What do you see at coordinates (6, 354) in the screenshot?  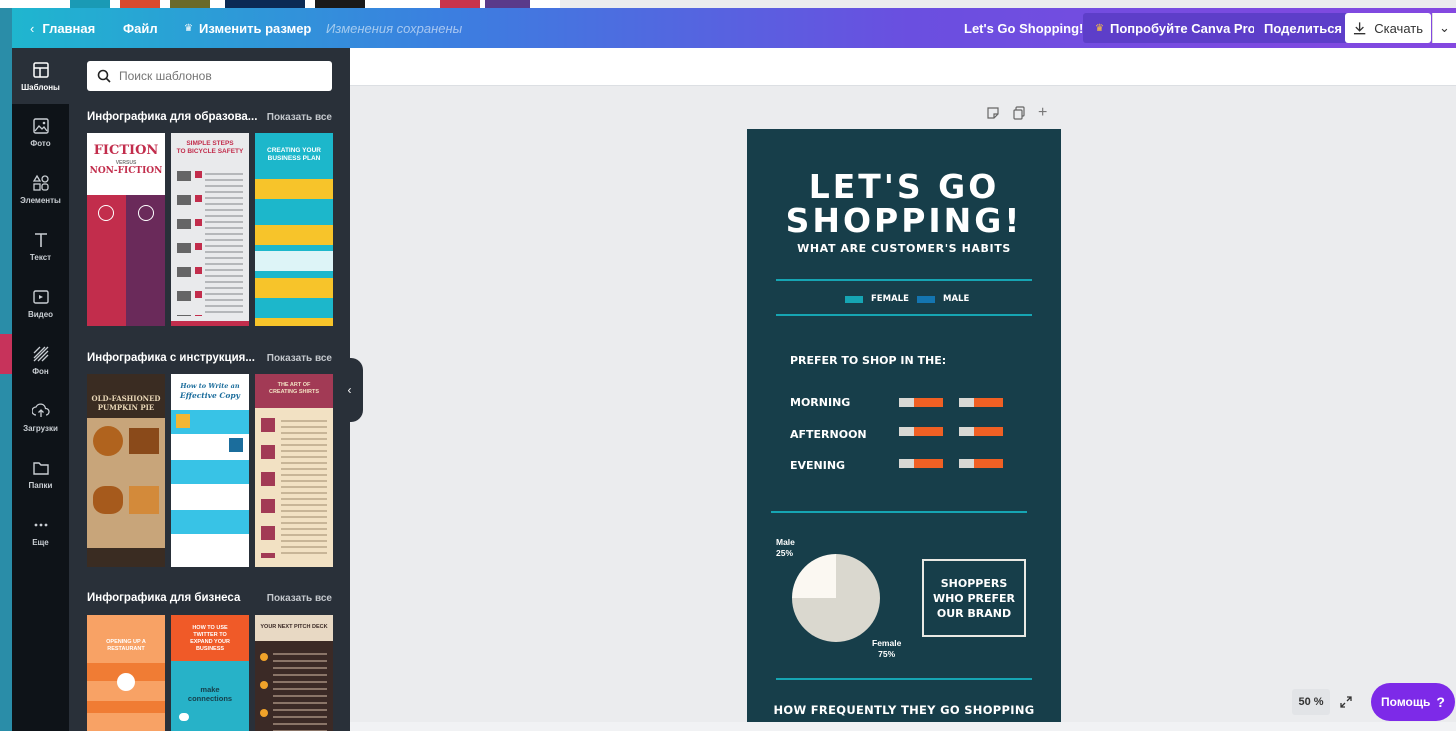 I see `background-window-accent` at bounding box center [6, 354].